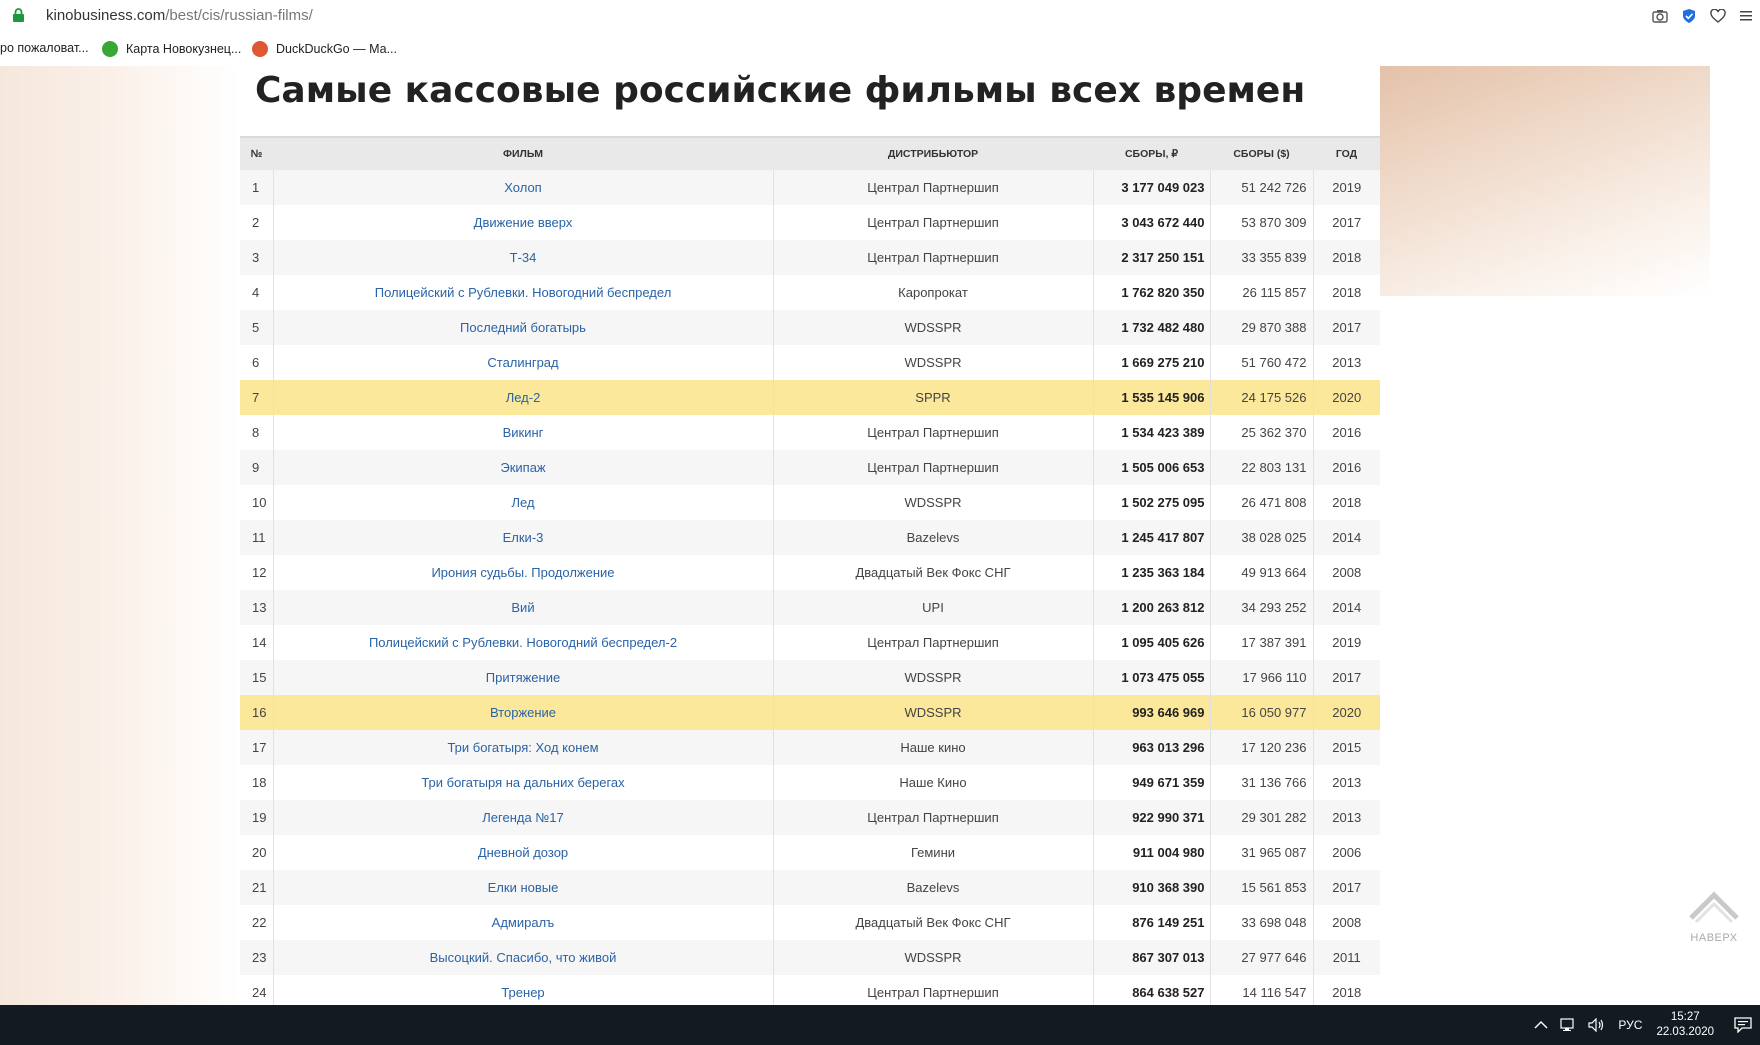 This screenshot has width=1760, height=1045. What do you see at coordinates (523, 957) in the screenshot?
I see `film-link: Высоцкий. Спасибо, что живой` at bounding box center [523, 957].